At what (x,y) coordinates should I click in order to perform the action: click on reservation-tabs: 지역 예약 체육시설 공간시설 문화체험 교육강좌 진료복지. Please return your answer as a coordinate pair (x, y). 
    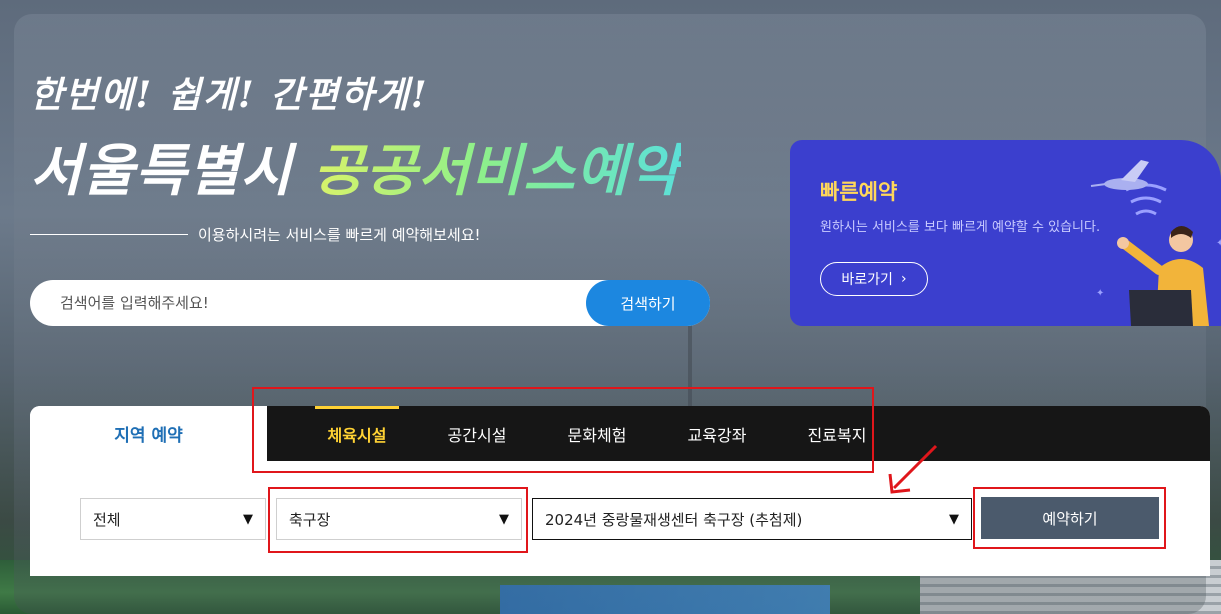
    Looking at the image, I should click on (620, 433).